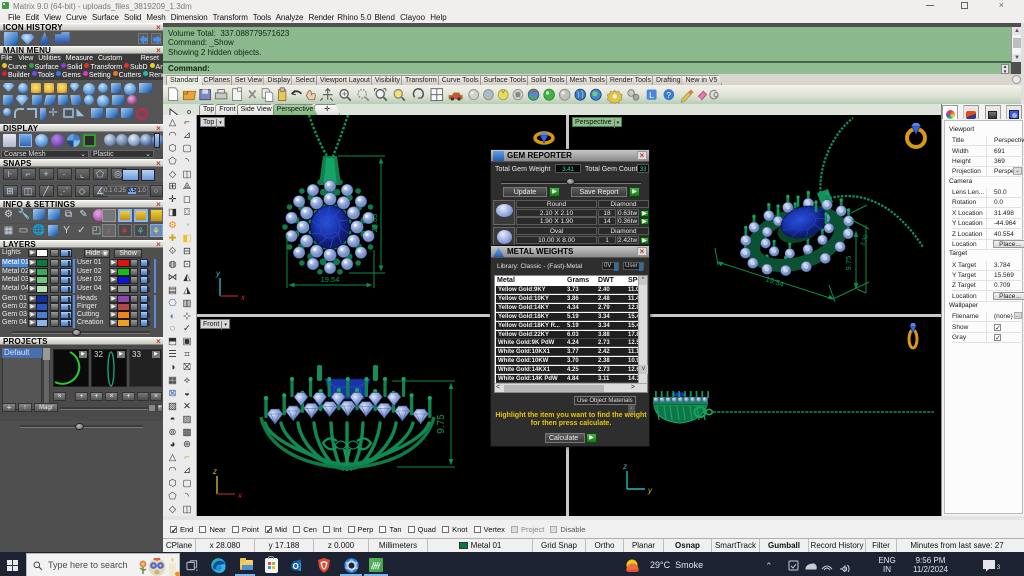 The width and height of the screenshot is (1024, 576). I want to click on svg-text: L, so click(651, 95).